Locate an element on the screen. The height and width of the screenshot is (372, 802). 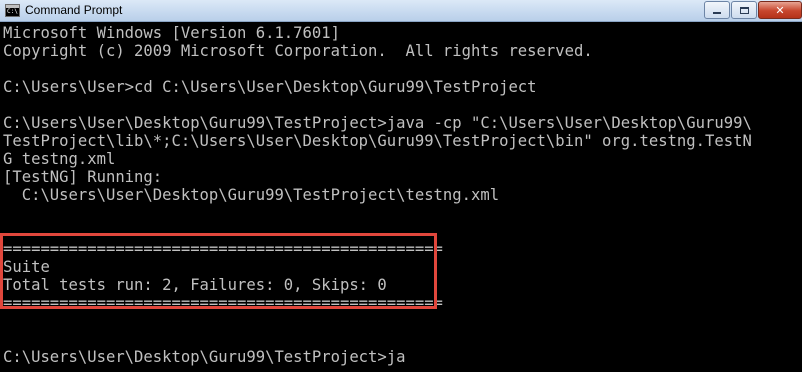
console-line: Microsoft Windows [Version 6.1.7601] is located at coordinates (171, 33).